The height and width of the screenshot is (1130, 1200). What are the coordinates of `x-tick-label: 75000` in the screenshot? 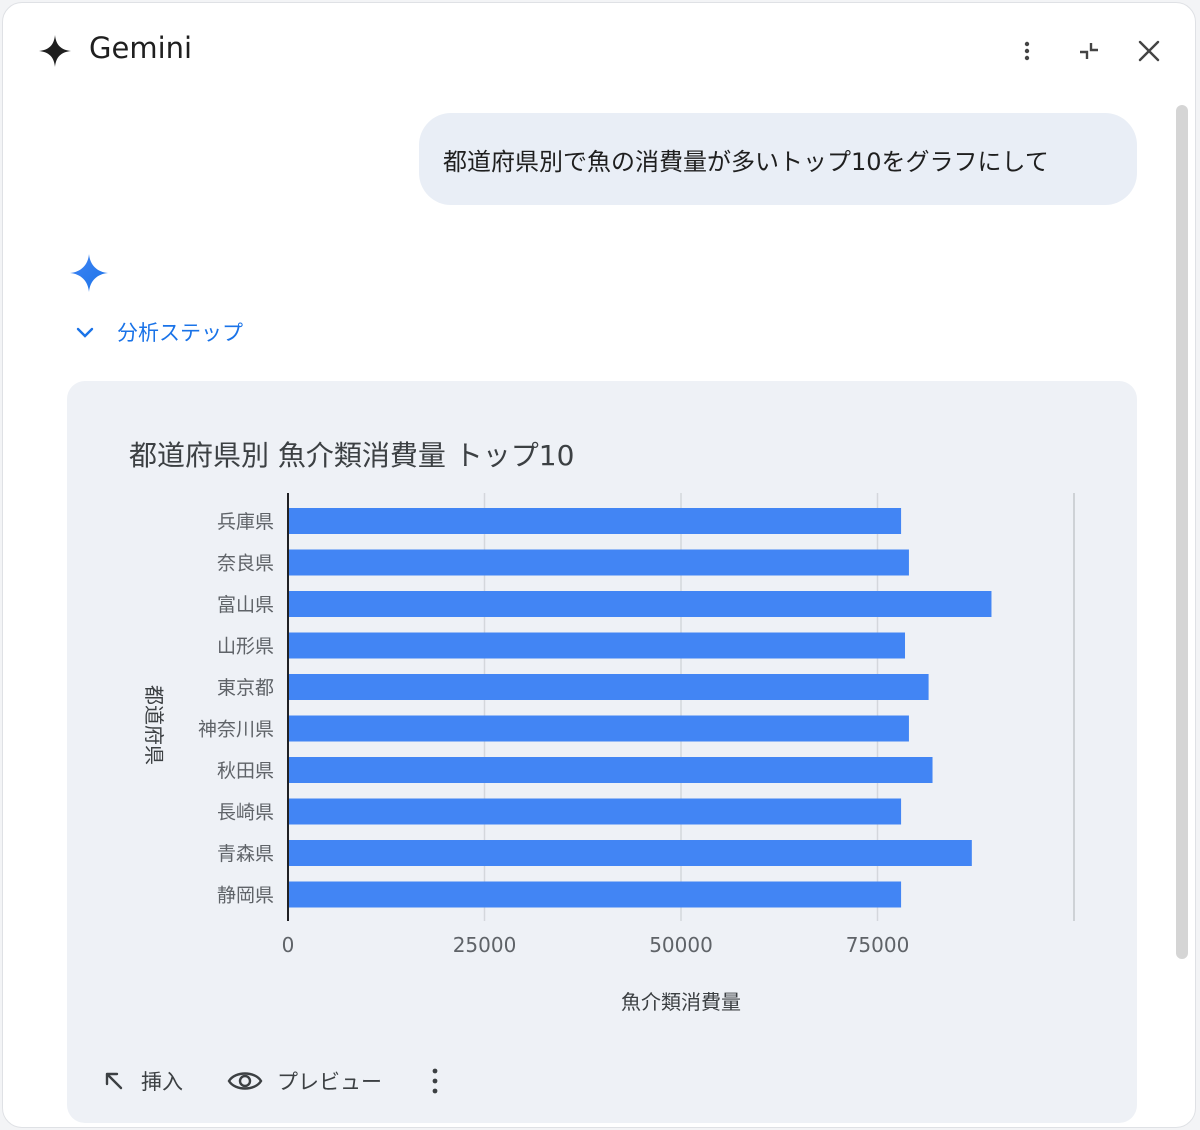 It's located at (878, 945).